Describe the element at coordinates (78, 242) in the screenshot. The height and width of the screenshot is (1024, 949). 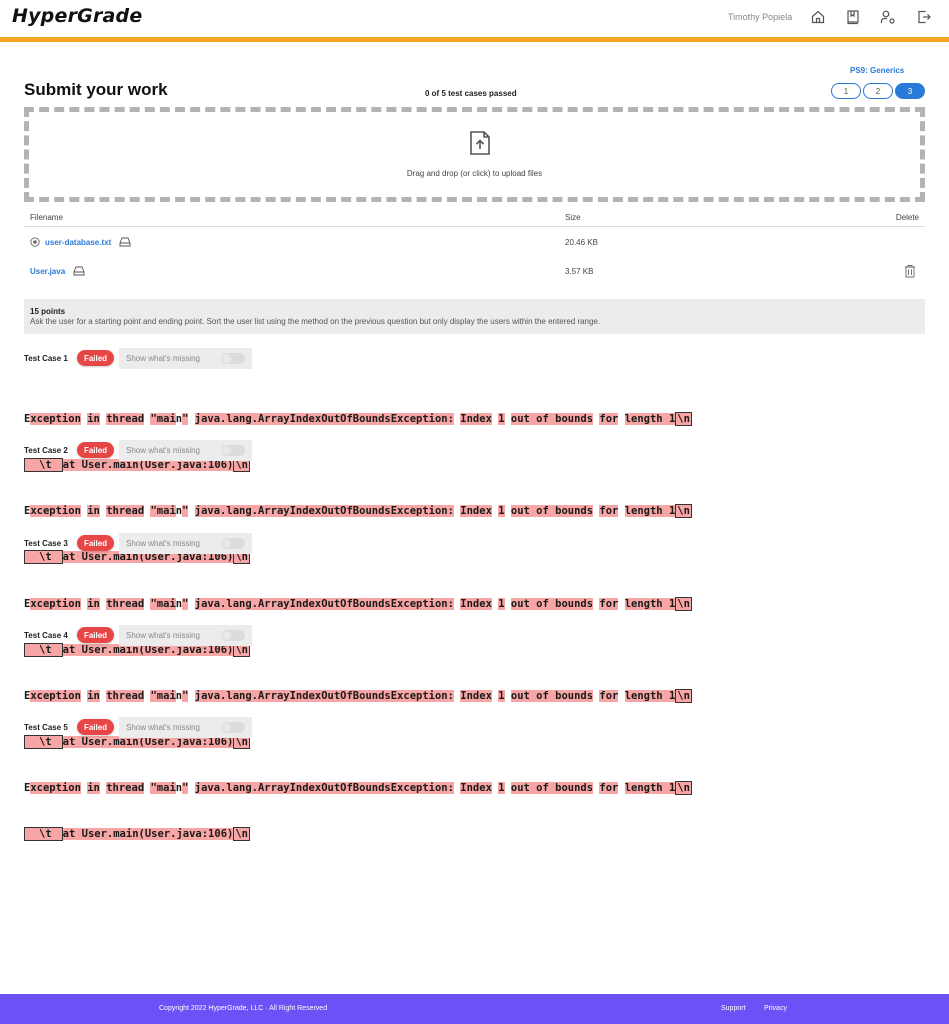
I see `file-link: user-database.txt` at that location.